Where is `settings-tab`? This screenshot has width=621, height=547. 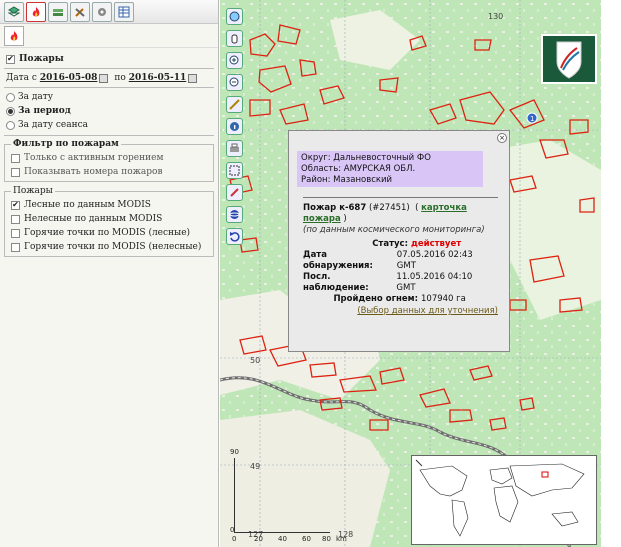
settings-tab is located at coordinates (102, 11).